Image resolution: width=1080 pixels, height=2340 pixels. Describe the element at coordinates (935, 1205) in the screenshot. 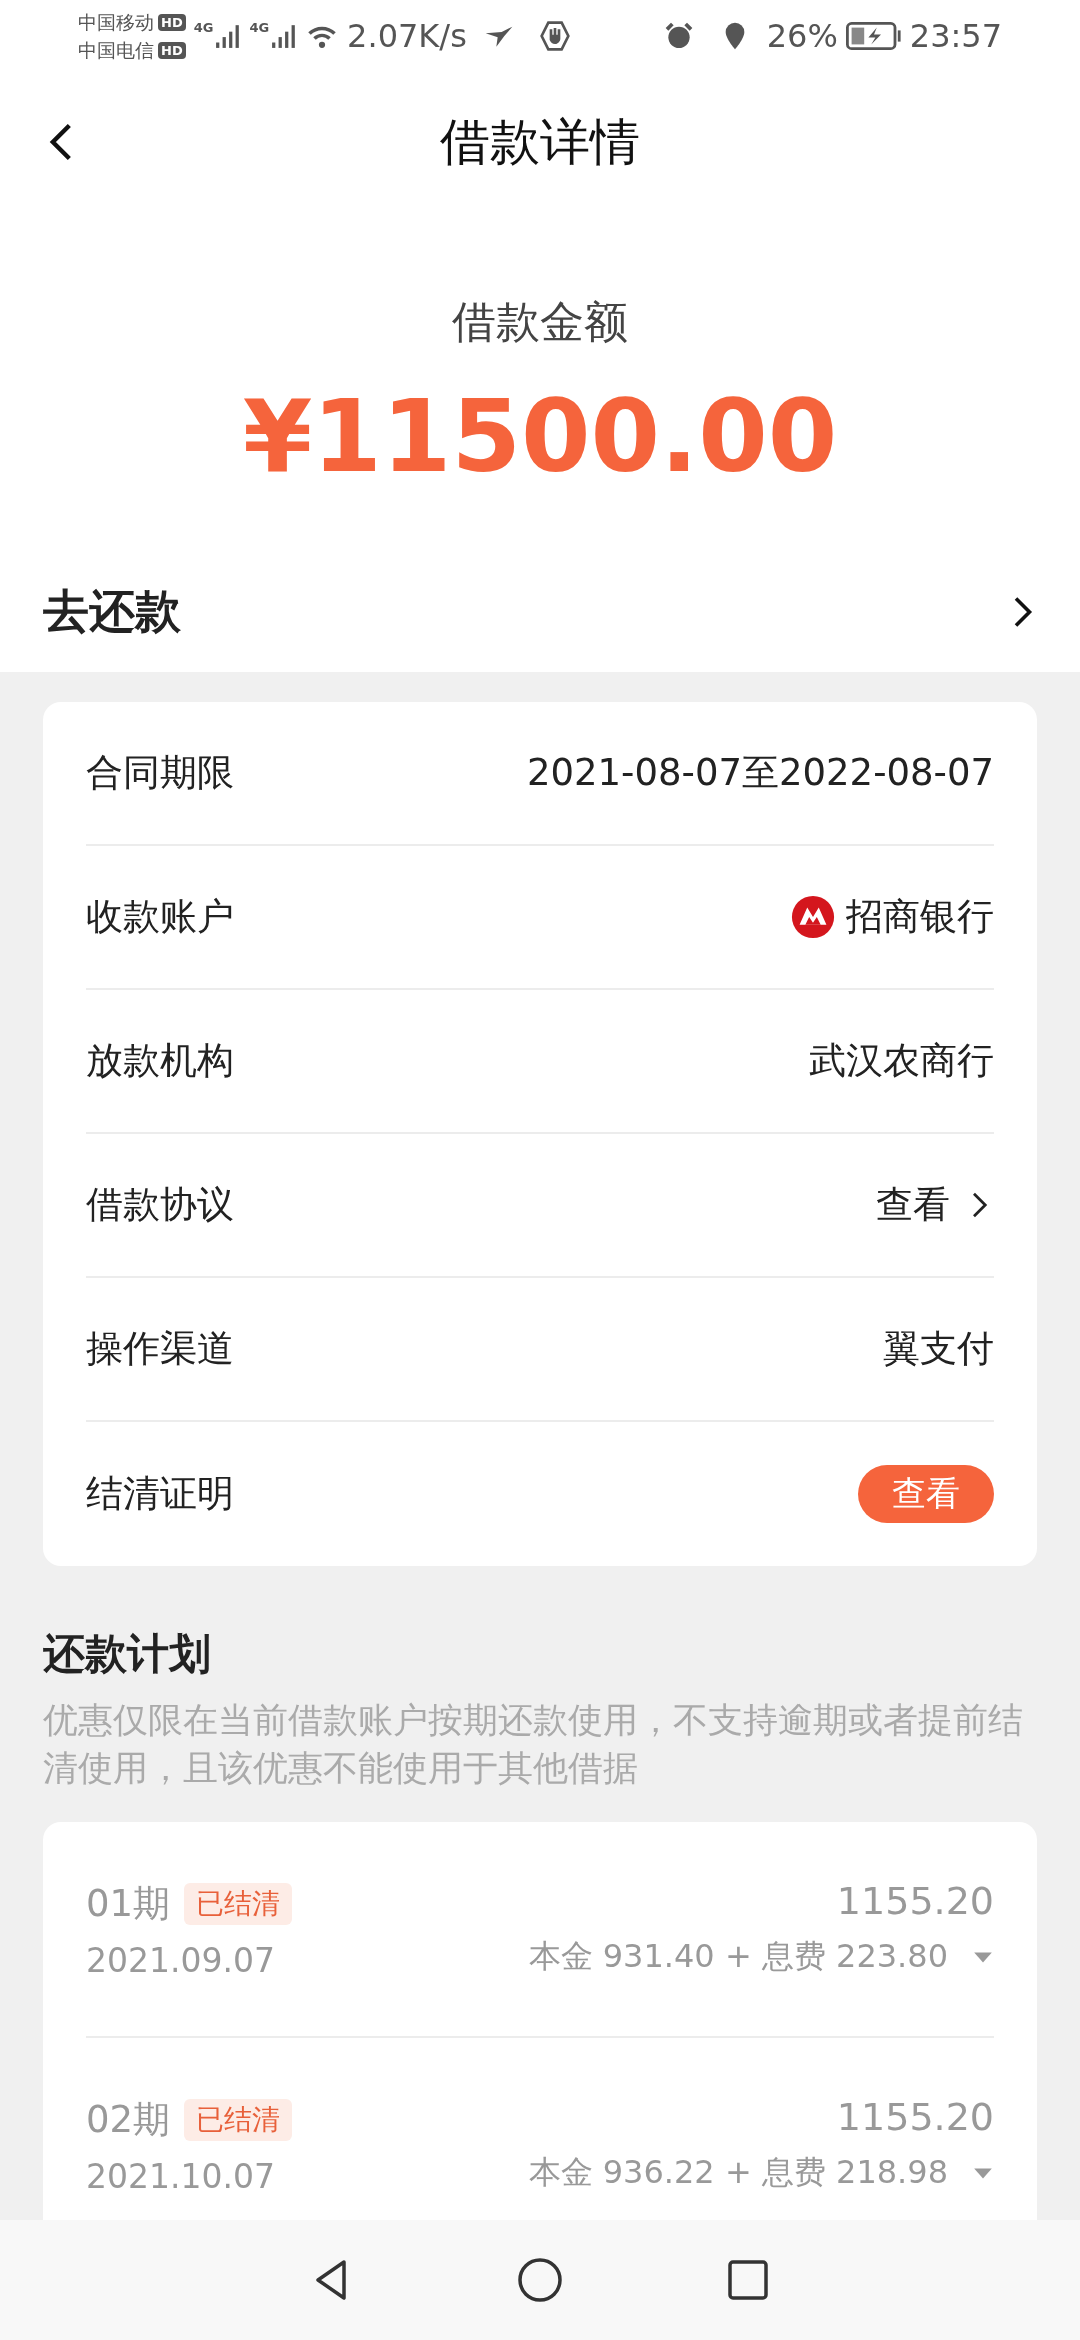

I see `view-link: 查看` at that location.